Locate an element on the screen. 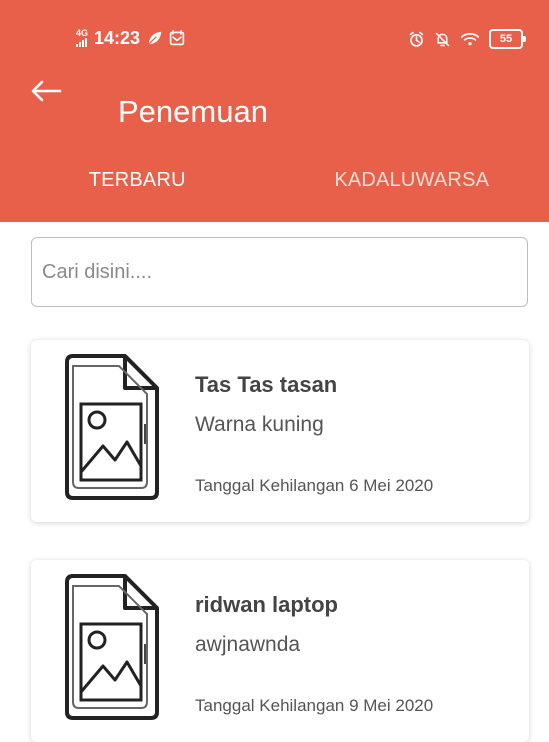 Image resolution: width=549 pixels, height=742 pixels. notification-off-icon is located at coordinates (442, 39).